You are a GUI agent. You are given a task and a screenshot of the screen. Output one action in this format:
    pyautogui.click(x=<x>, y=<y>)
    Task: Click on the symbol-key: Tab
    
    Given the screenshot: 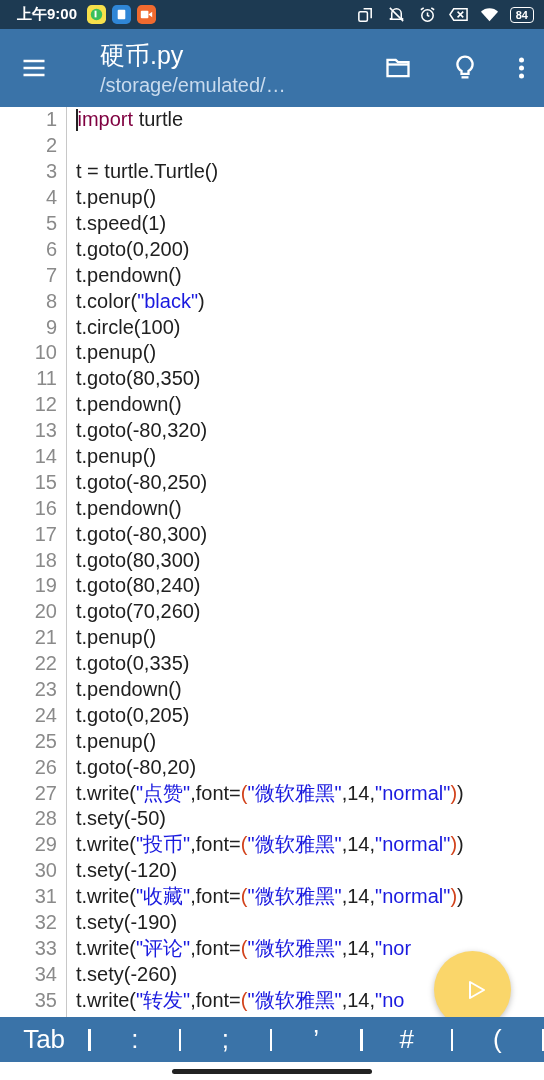 What is the action you would take?
    pyautogui.click(x=44, y=1039)
    